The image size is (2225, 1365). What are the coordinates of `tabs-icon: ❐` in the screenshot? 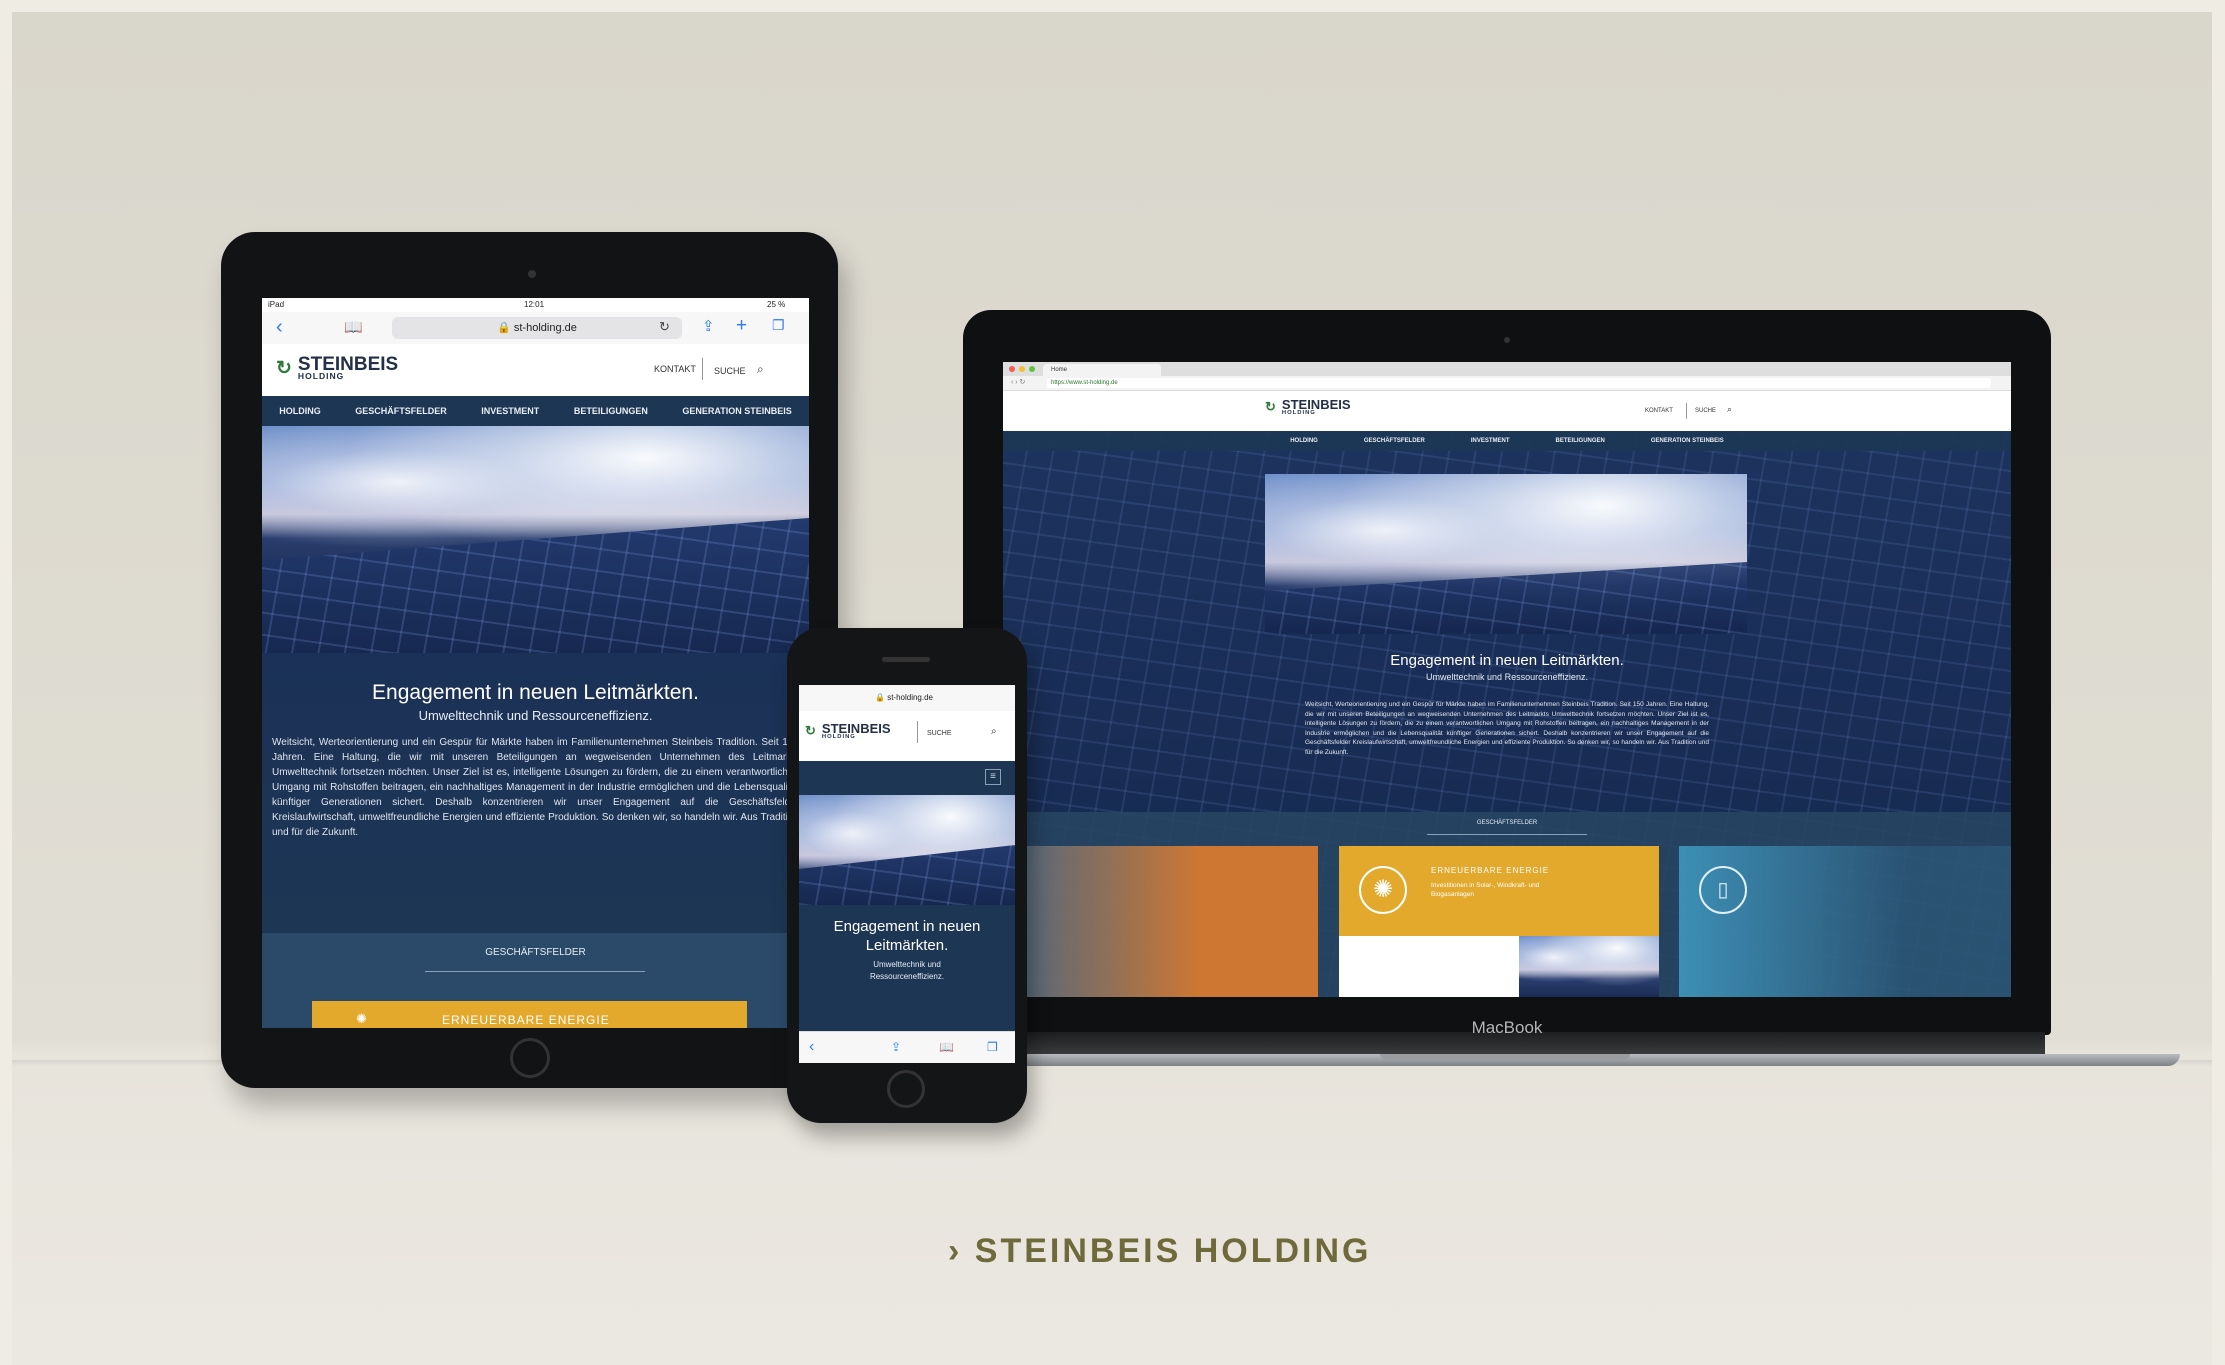 It's located at (778, 325).